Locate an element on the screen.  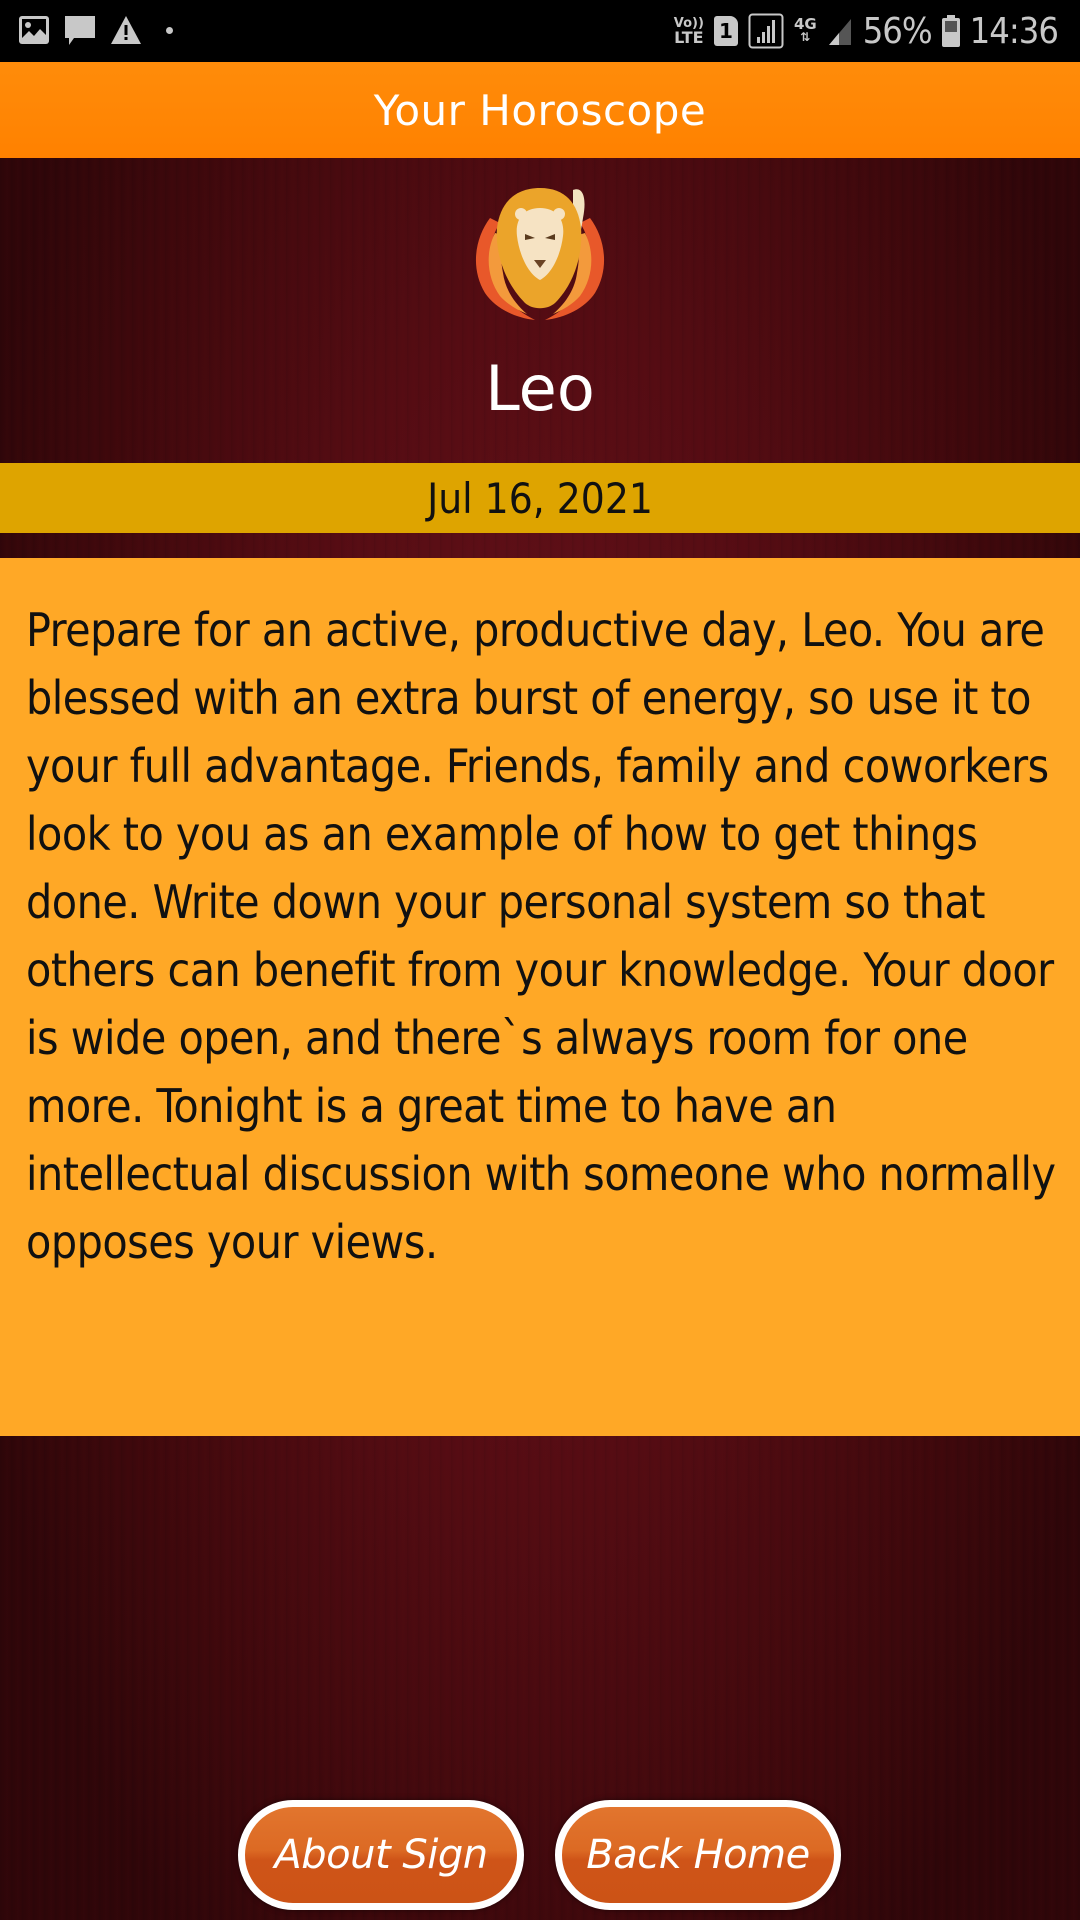
date-band: Jul 16, 2021 is located at coordinates (540, 498).